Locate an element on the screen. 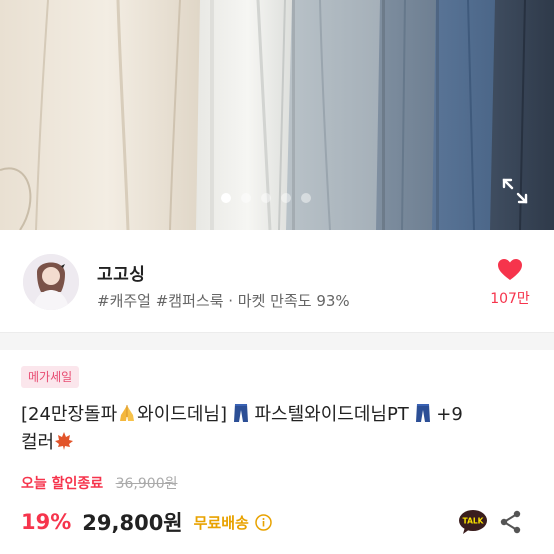 The width and height of the screenshot is (554, 554). folded-hands-icon is located at coordinates (127, 413).